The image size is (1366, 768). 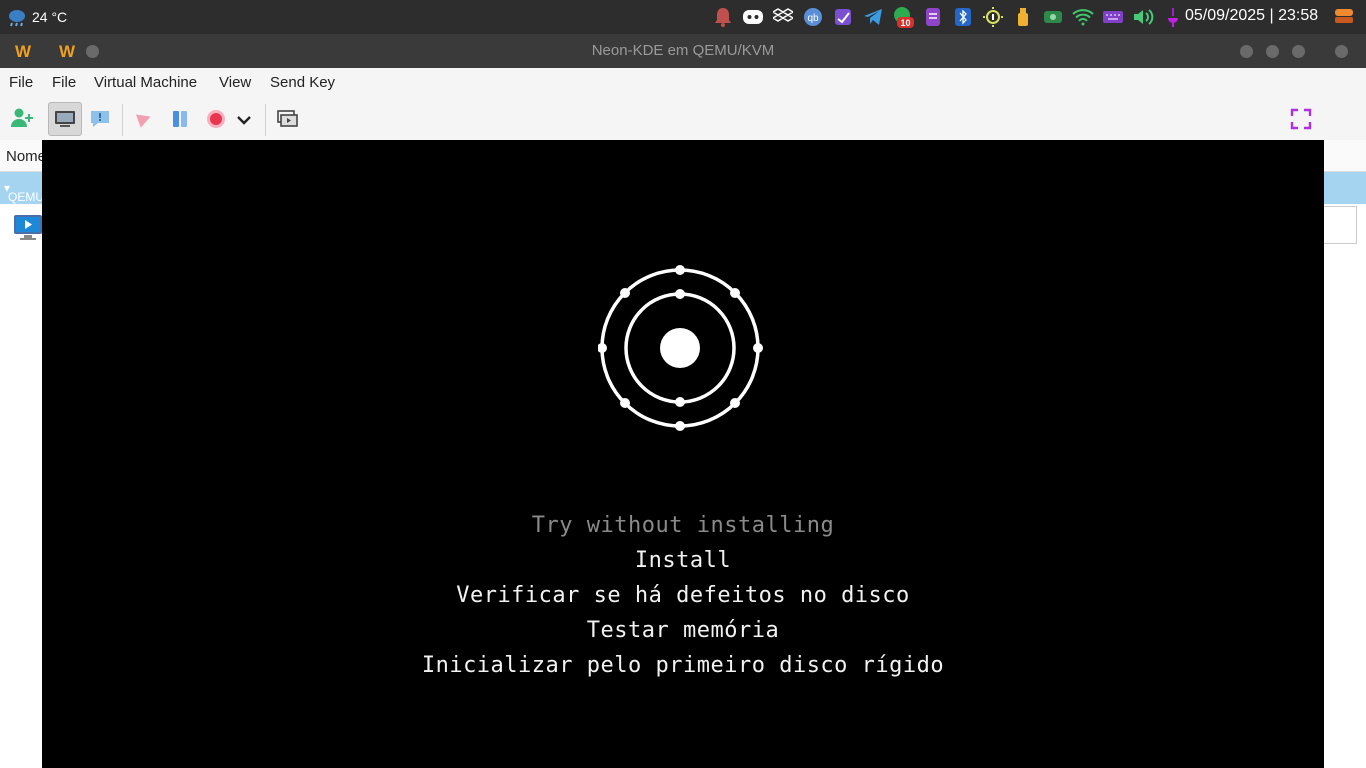 I want to click on update-badge-count: 10, so click(x=905, y=23).